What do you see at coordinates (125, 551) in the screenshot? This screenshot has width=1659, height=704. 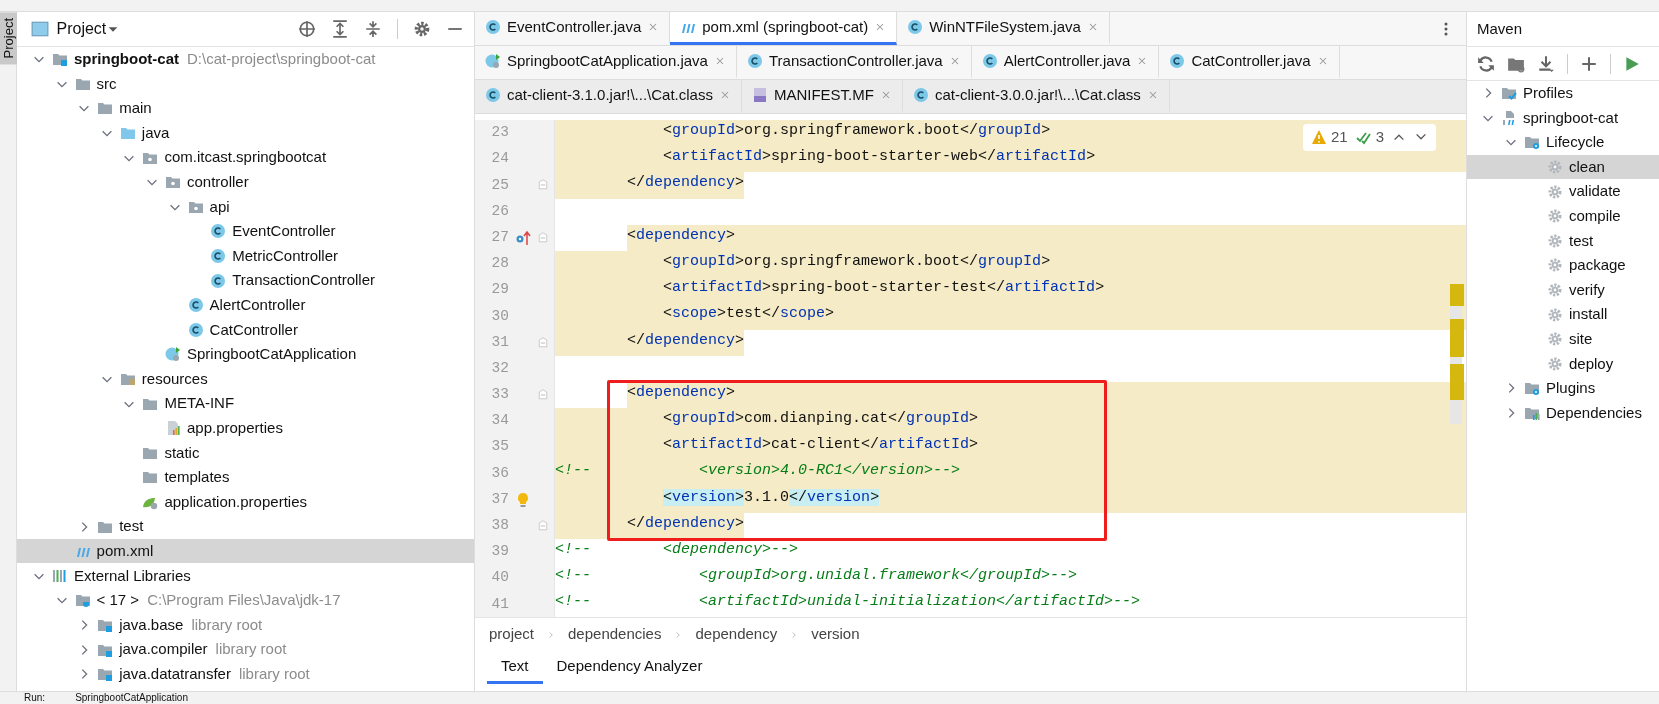 I see `tree-item: pom.xml` at bounding box center [125, 551].